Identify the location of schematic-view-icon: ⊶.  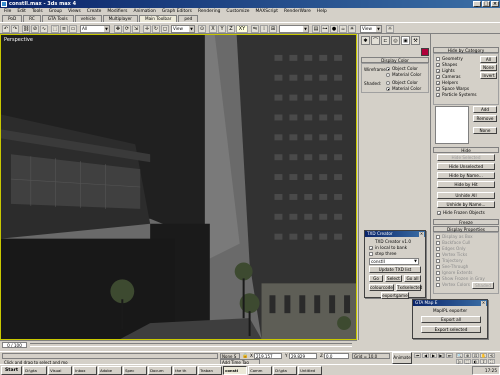
(325, 29).